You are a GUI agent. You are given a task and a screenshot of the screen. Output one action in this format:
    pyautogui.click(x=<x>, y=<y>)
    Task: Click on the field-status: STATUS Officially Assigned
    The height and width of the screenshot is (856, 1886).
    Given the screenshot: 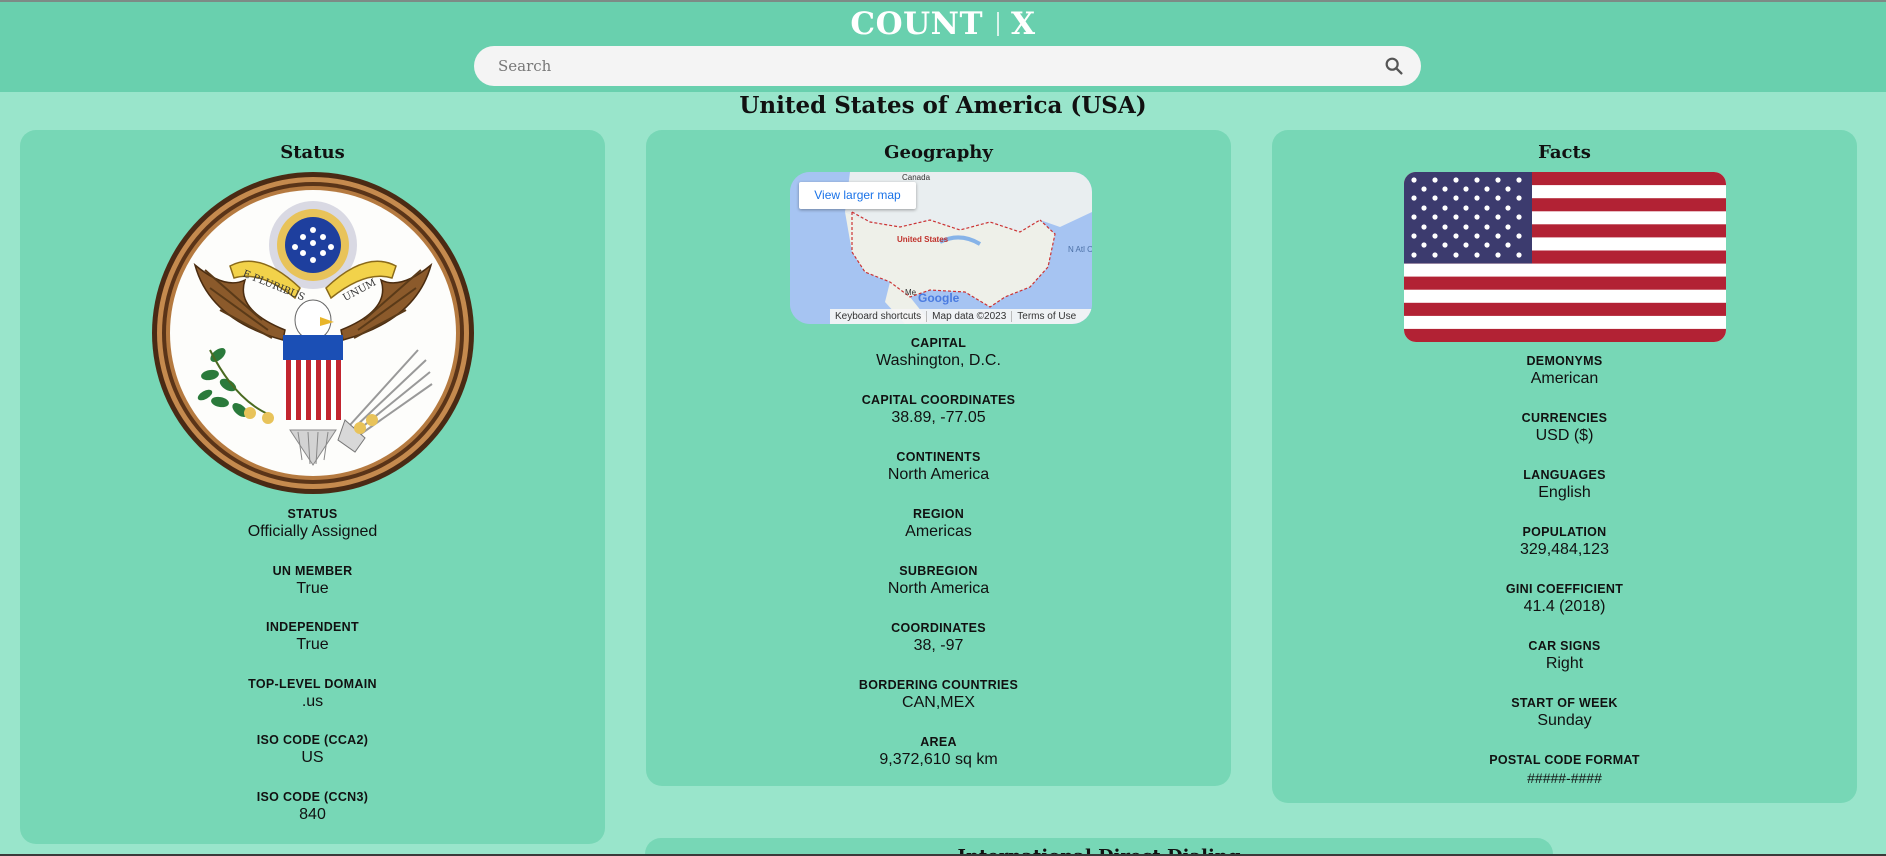 What is the action you would take?
    pyautogui.click(x=312, y=524)
    